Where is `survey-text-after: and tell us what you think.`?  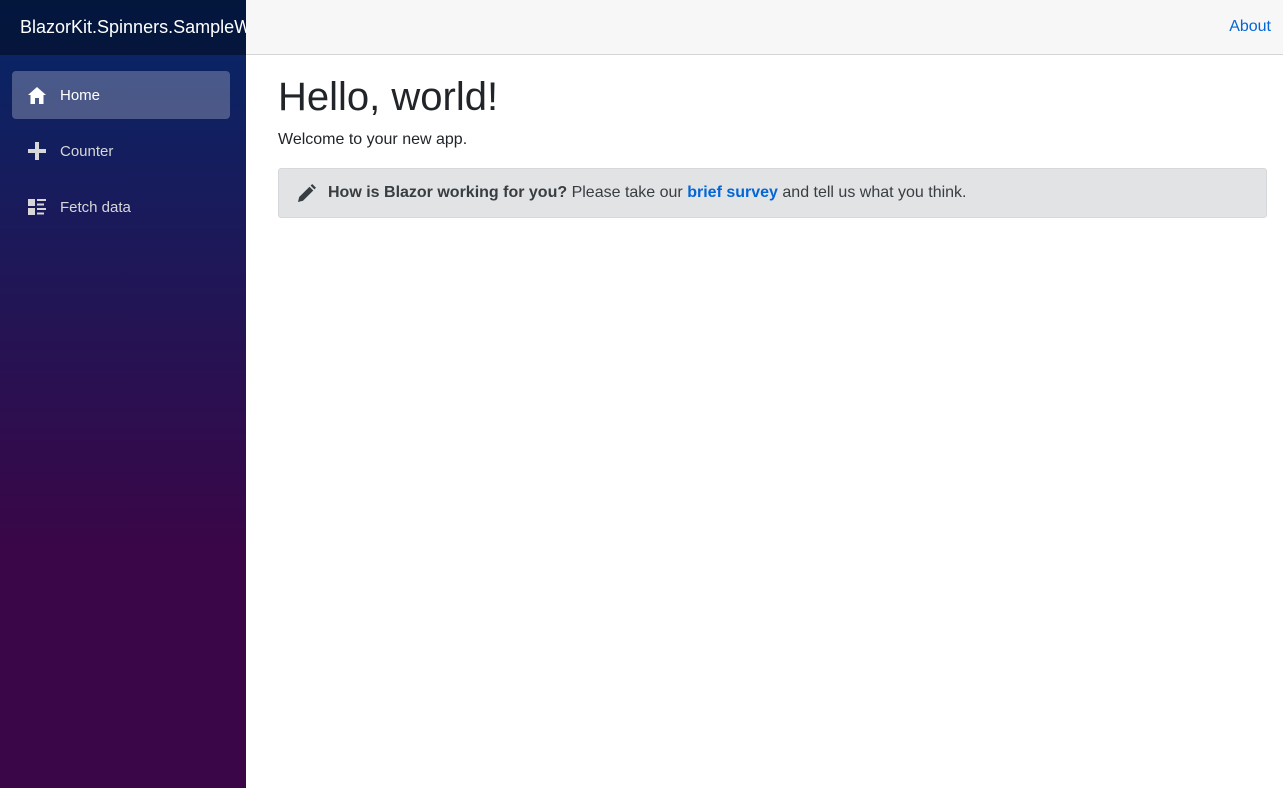 survey-text-after: and tell us what you think. is located at coordinates (874, 192).